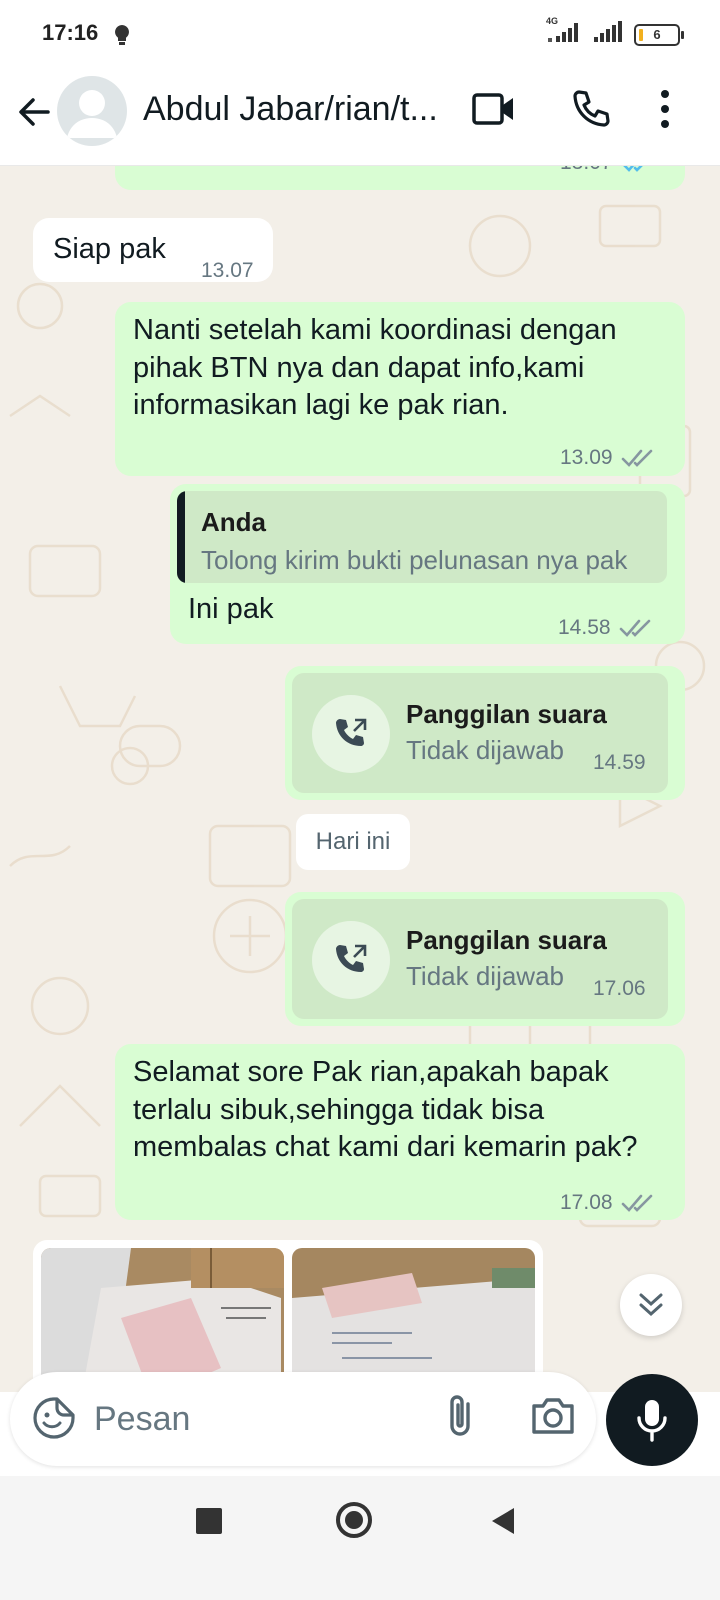  I want to click on message-time: 14.58, so click(605, 628).